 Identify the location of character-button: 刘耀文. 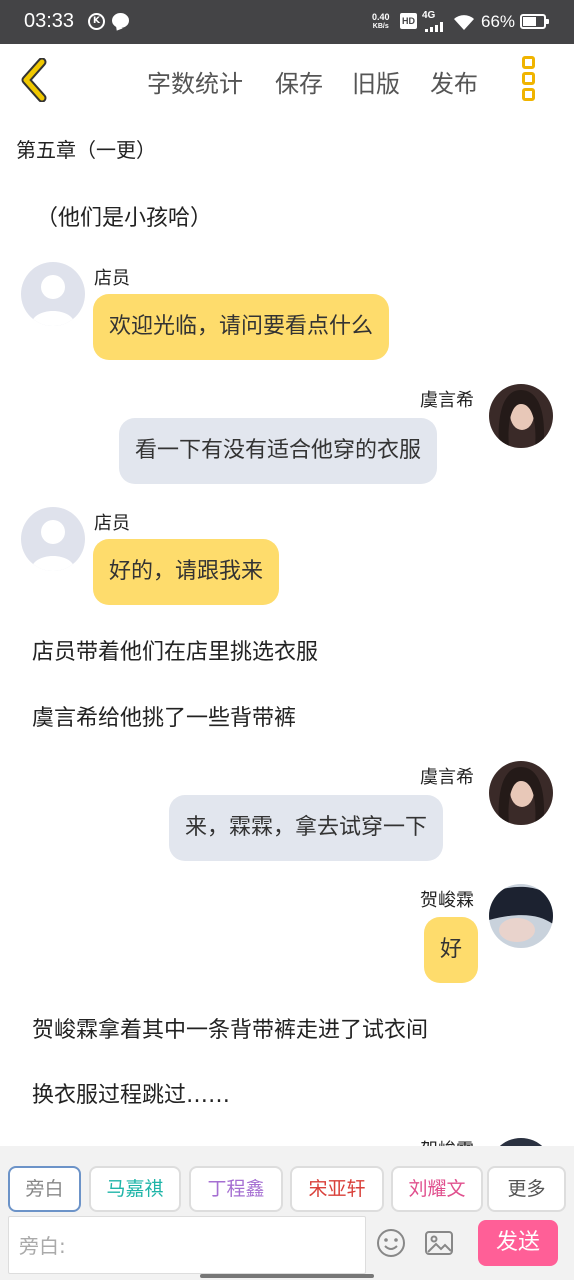
(437, 1189).